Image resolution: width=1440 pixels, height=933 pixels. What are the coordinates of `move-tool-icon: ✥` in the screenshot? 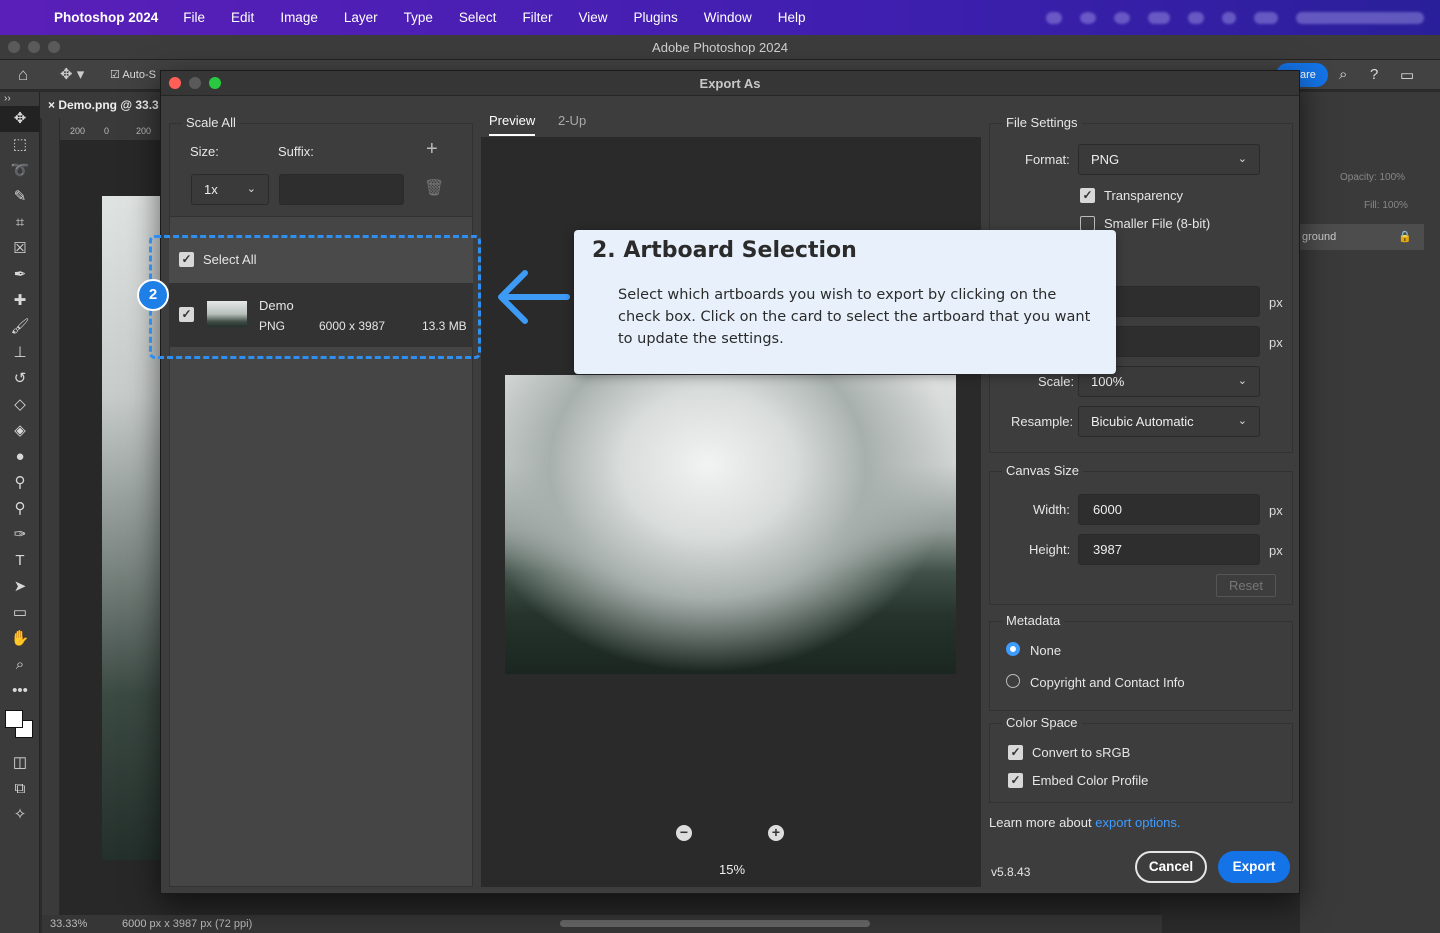 It's located at (20, 119).